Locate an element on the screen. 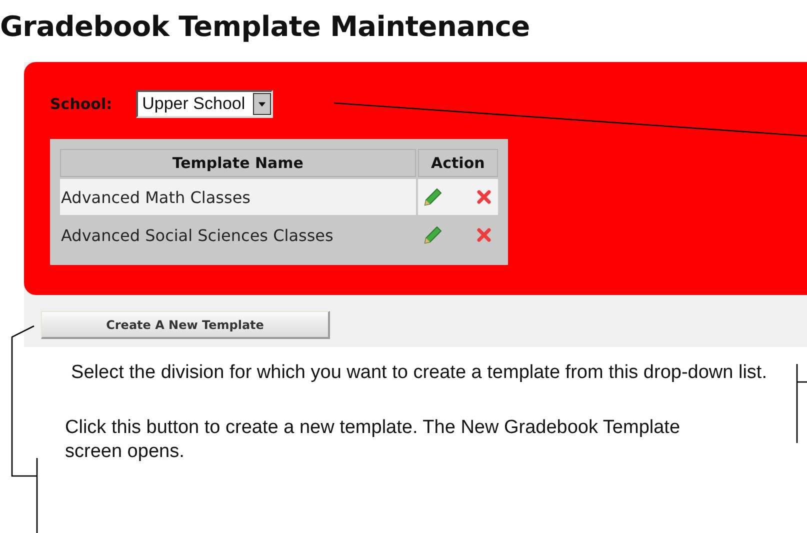 The height and width of the screenshot is (533, 807). button-callout-text: Click this button to create a new template. The New Gradebook Template screen opens. is located at coordinates (373, 440).